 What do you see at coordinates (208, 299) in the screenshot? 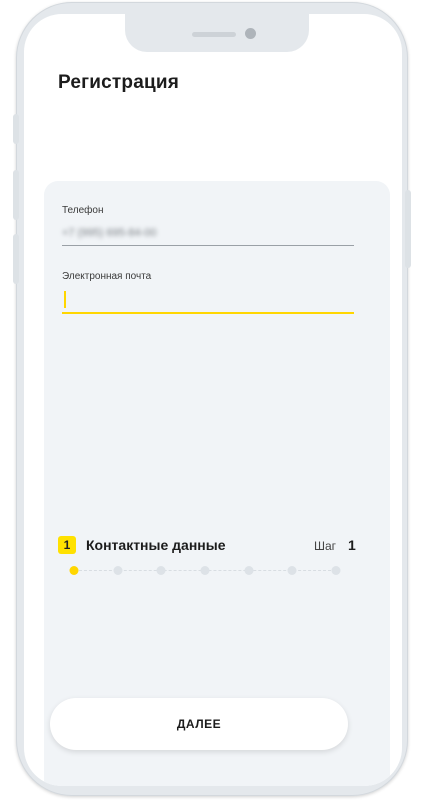
I see `email-field` at bounding box center [208, 299].